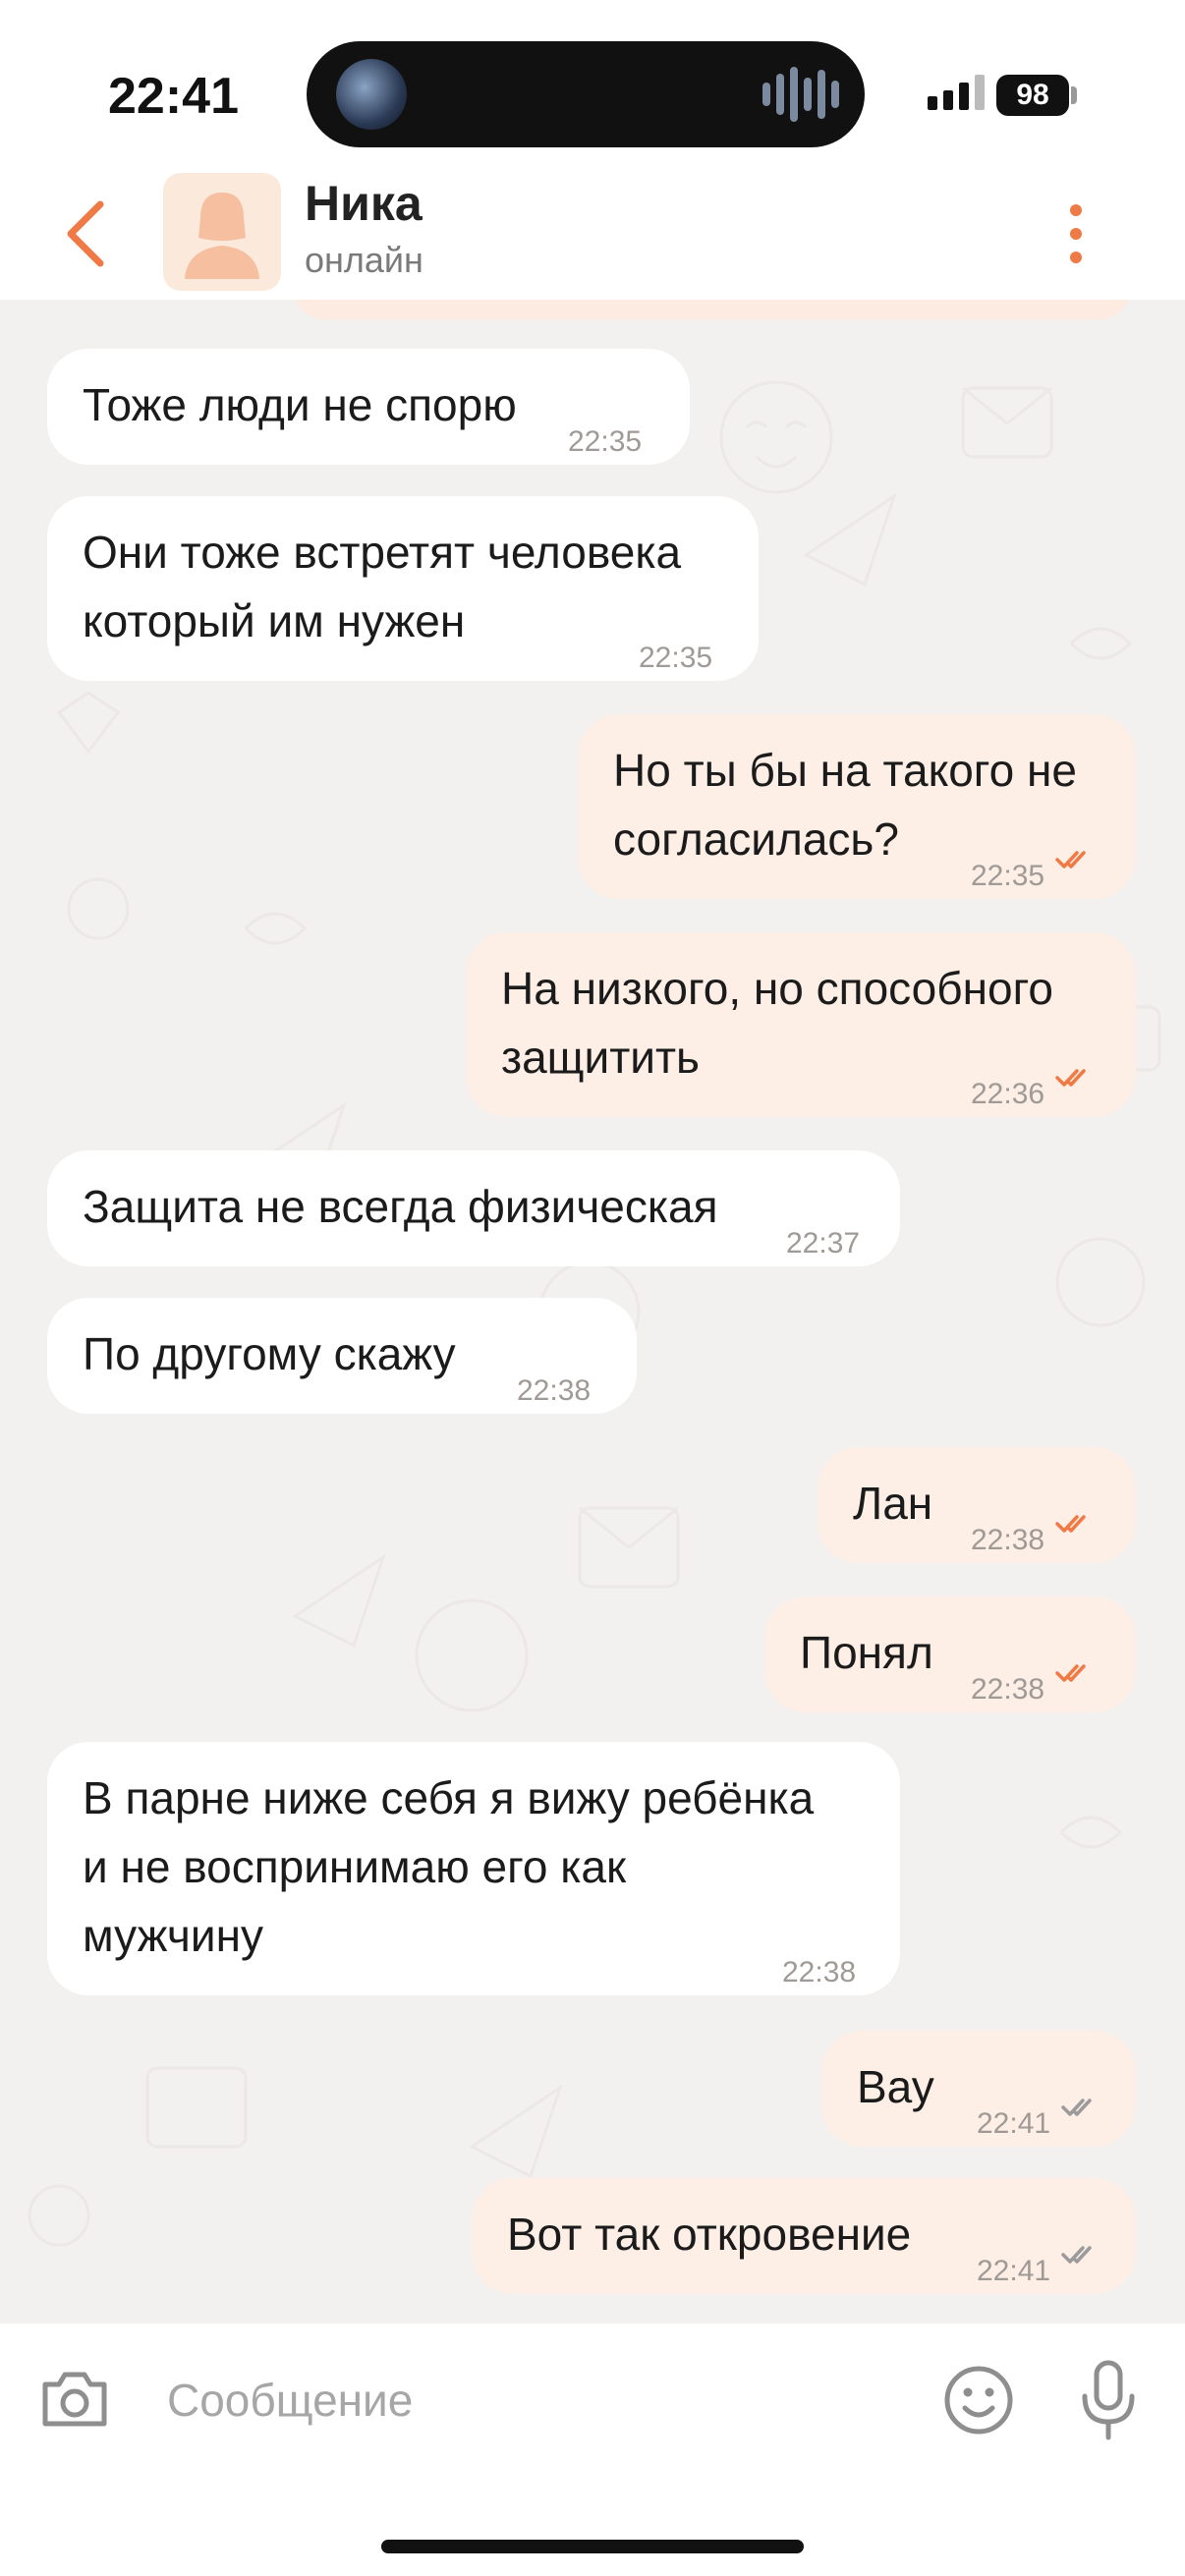  I want to click on now-playing-artwork, so click(372, 94).